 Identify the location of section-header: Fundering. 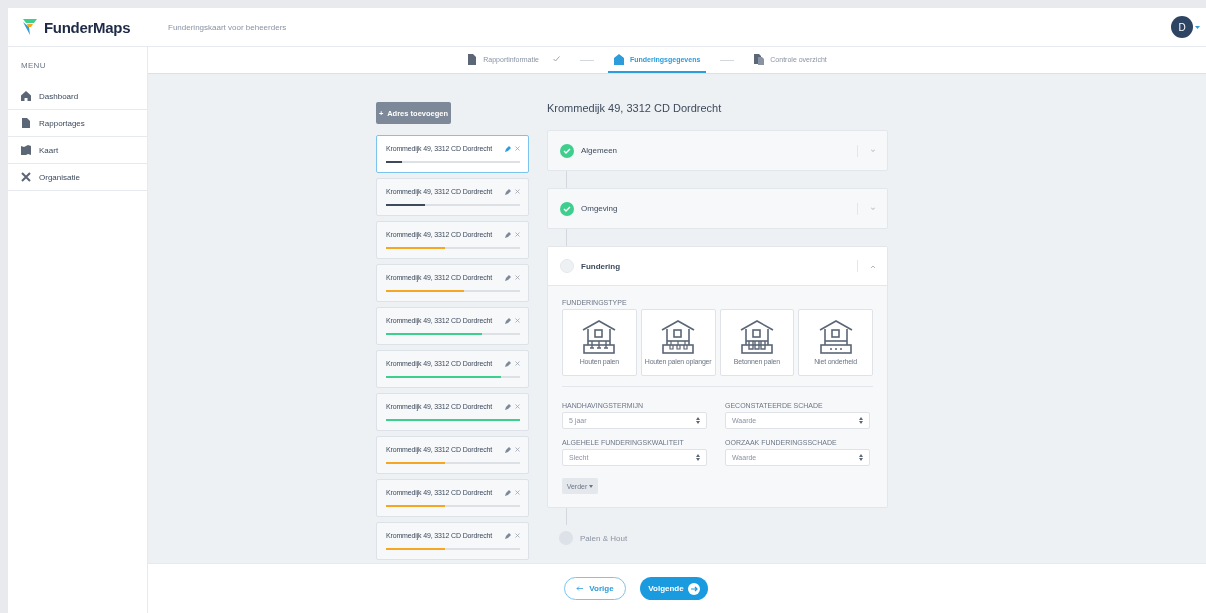
(717, 266).